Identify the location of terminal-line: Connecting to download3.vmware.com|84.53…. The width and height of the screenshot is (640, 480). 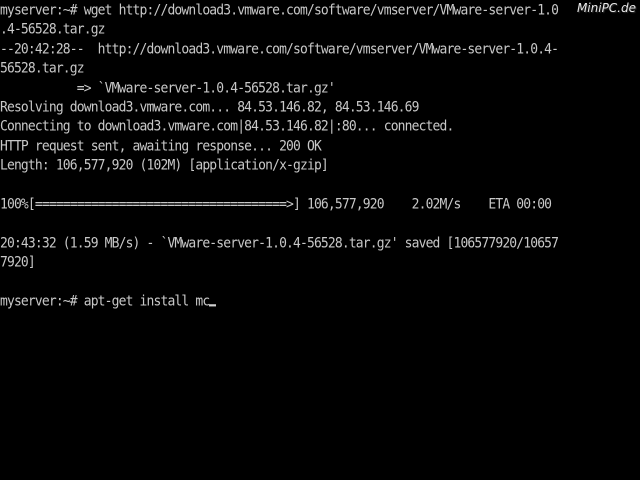
(227, 127).